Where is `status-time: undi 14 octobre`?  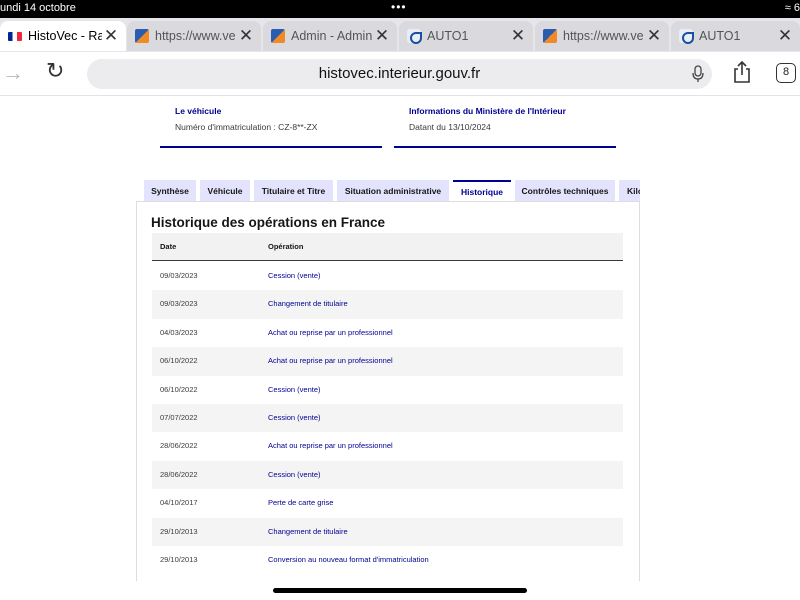
status-time: undi 14 octobre is located at coordinates (38, 8).